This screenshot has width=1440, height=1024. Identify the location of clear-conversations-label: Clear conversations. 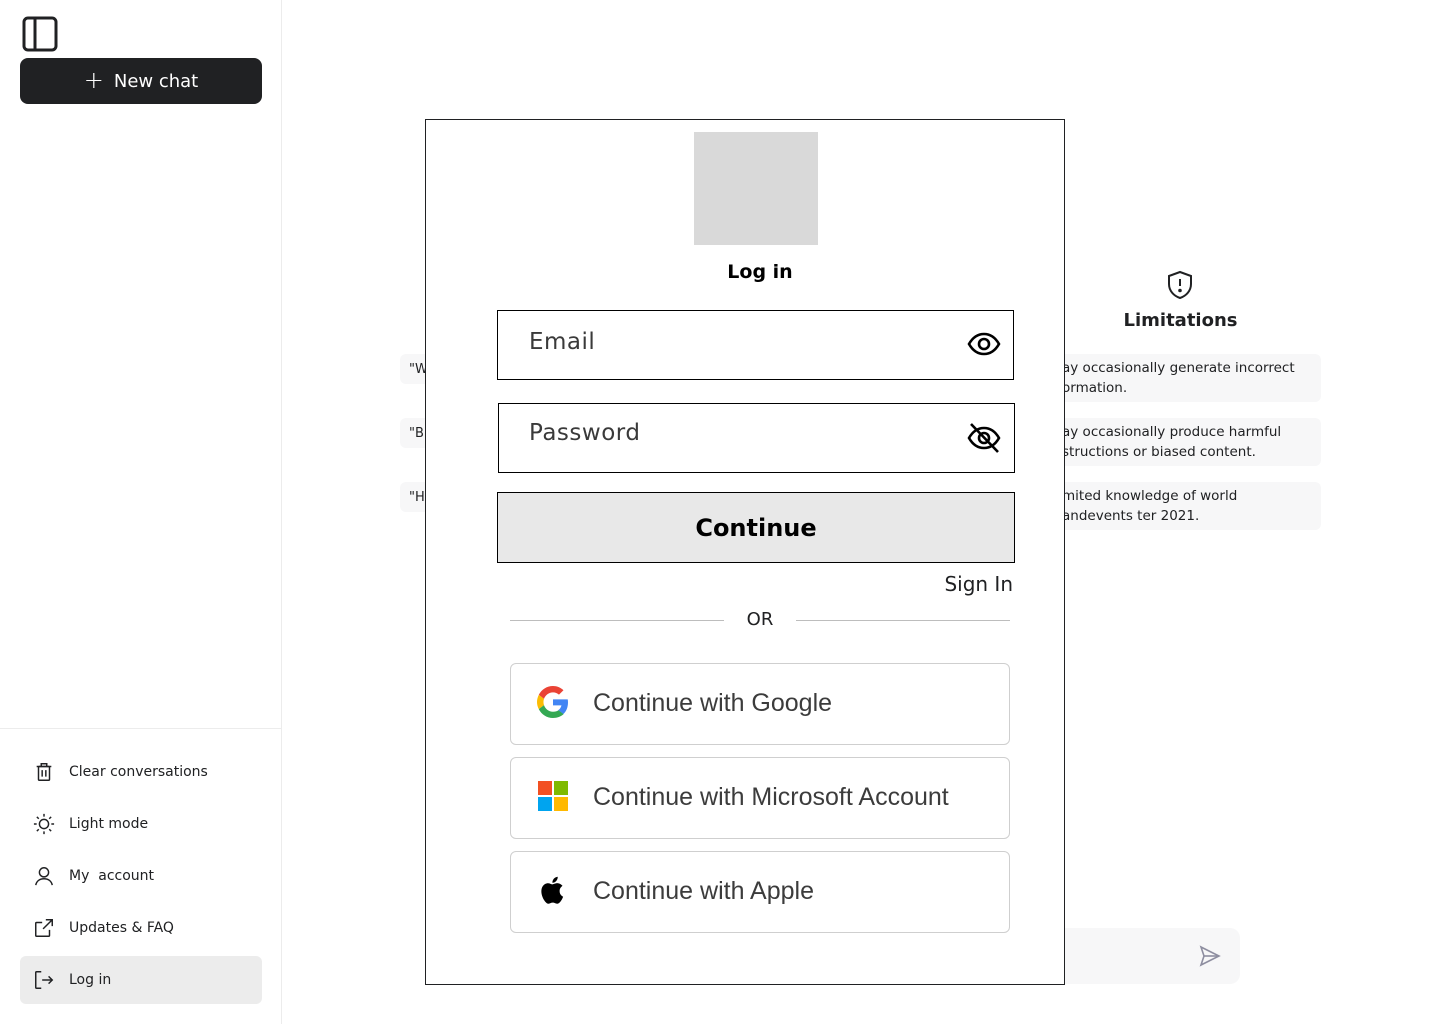
(138, 772).